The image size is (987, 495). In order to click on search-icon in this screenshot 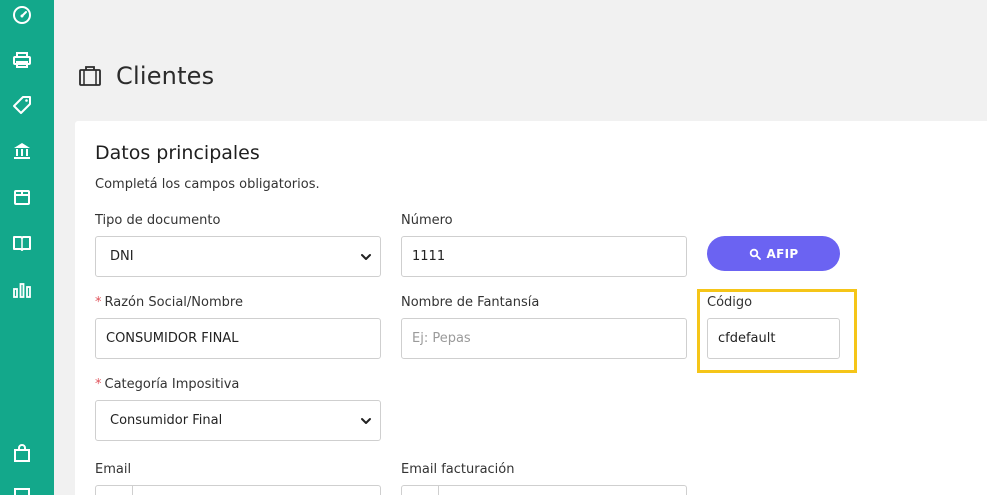, I will do `click(755, 254)`.